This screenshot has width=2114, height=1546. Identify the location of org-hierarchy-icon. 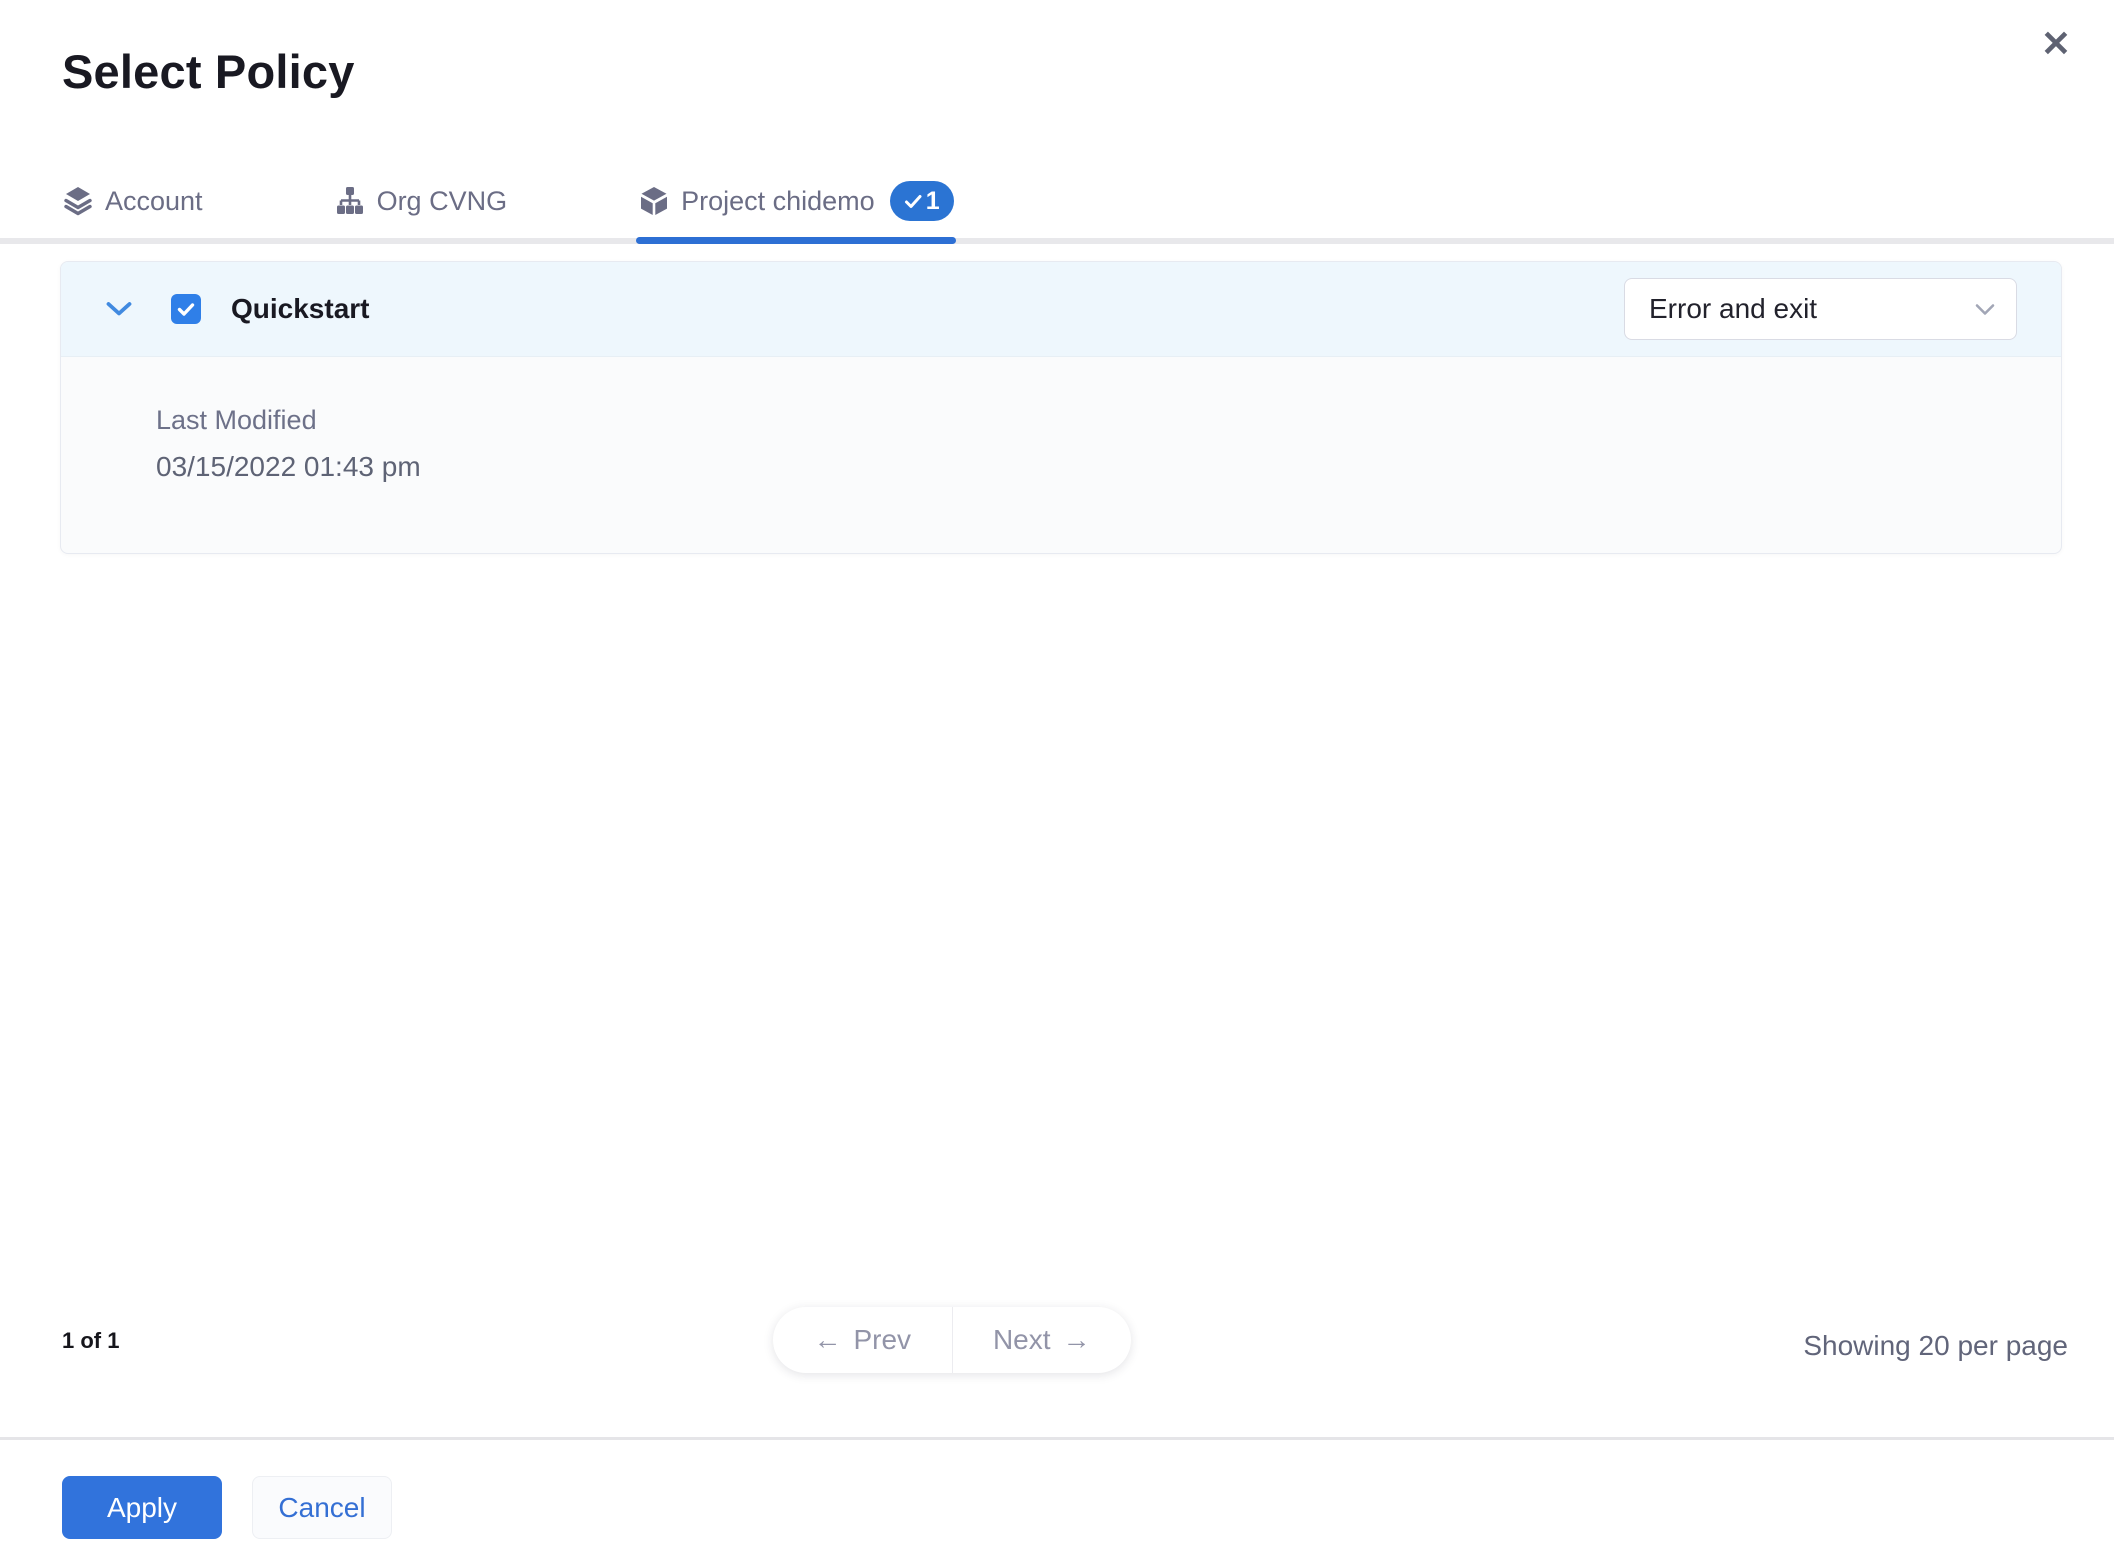
(350, 201).